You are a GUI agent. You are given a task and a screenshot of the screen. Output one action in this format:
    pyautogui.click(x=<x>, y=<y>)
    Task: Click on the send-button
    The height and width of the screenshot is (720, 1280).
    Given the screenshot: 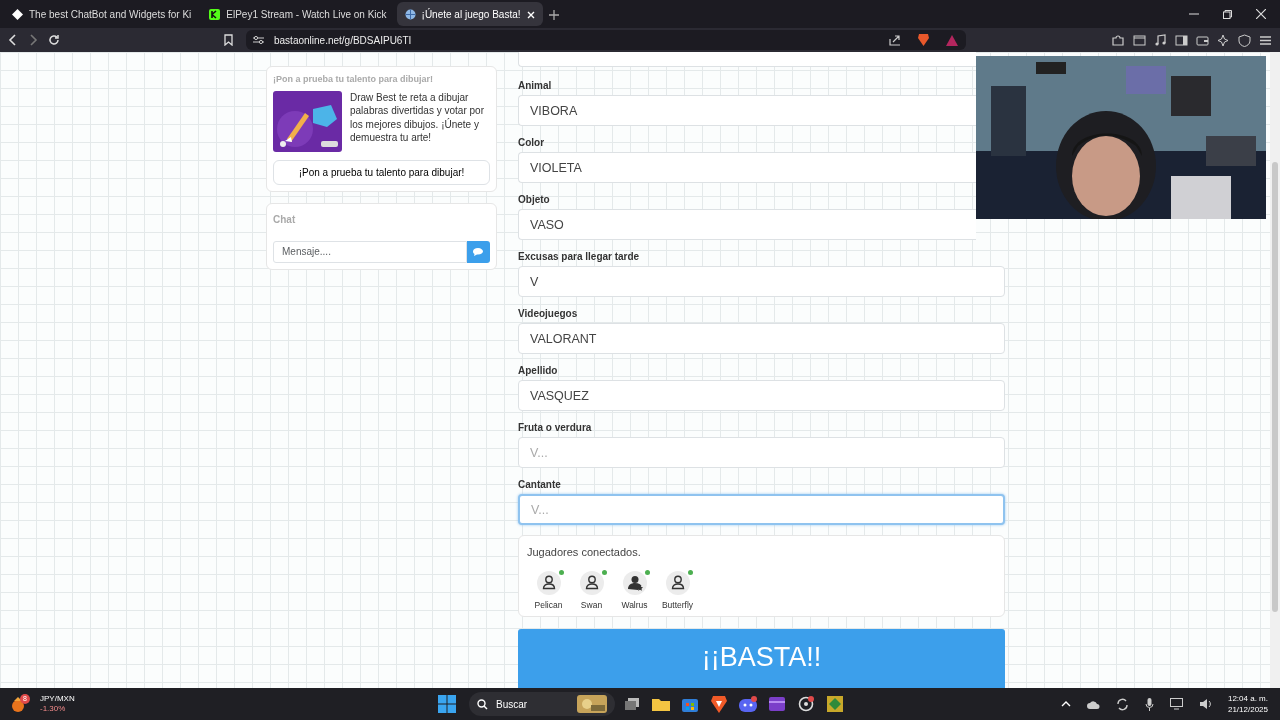 What is the action you would take?
    pyautogui.click(x=478, y=251)
    